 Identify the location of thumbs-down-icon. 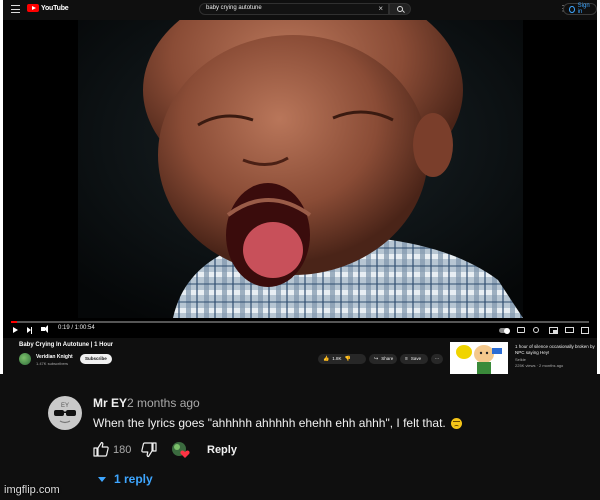
(149, 450).